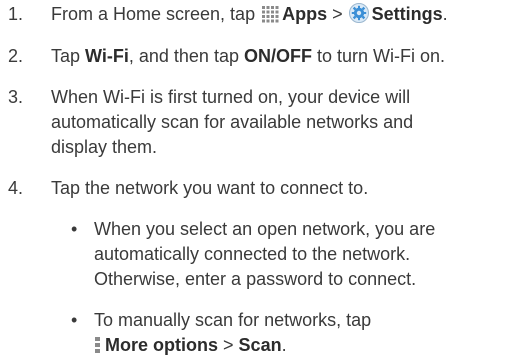 This screenshot has width=510, height=361. Describe the element at coordinates (98, 348) in the screenshot. I see `more-options-icon` at that location.